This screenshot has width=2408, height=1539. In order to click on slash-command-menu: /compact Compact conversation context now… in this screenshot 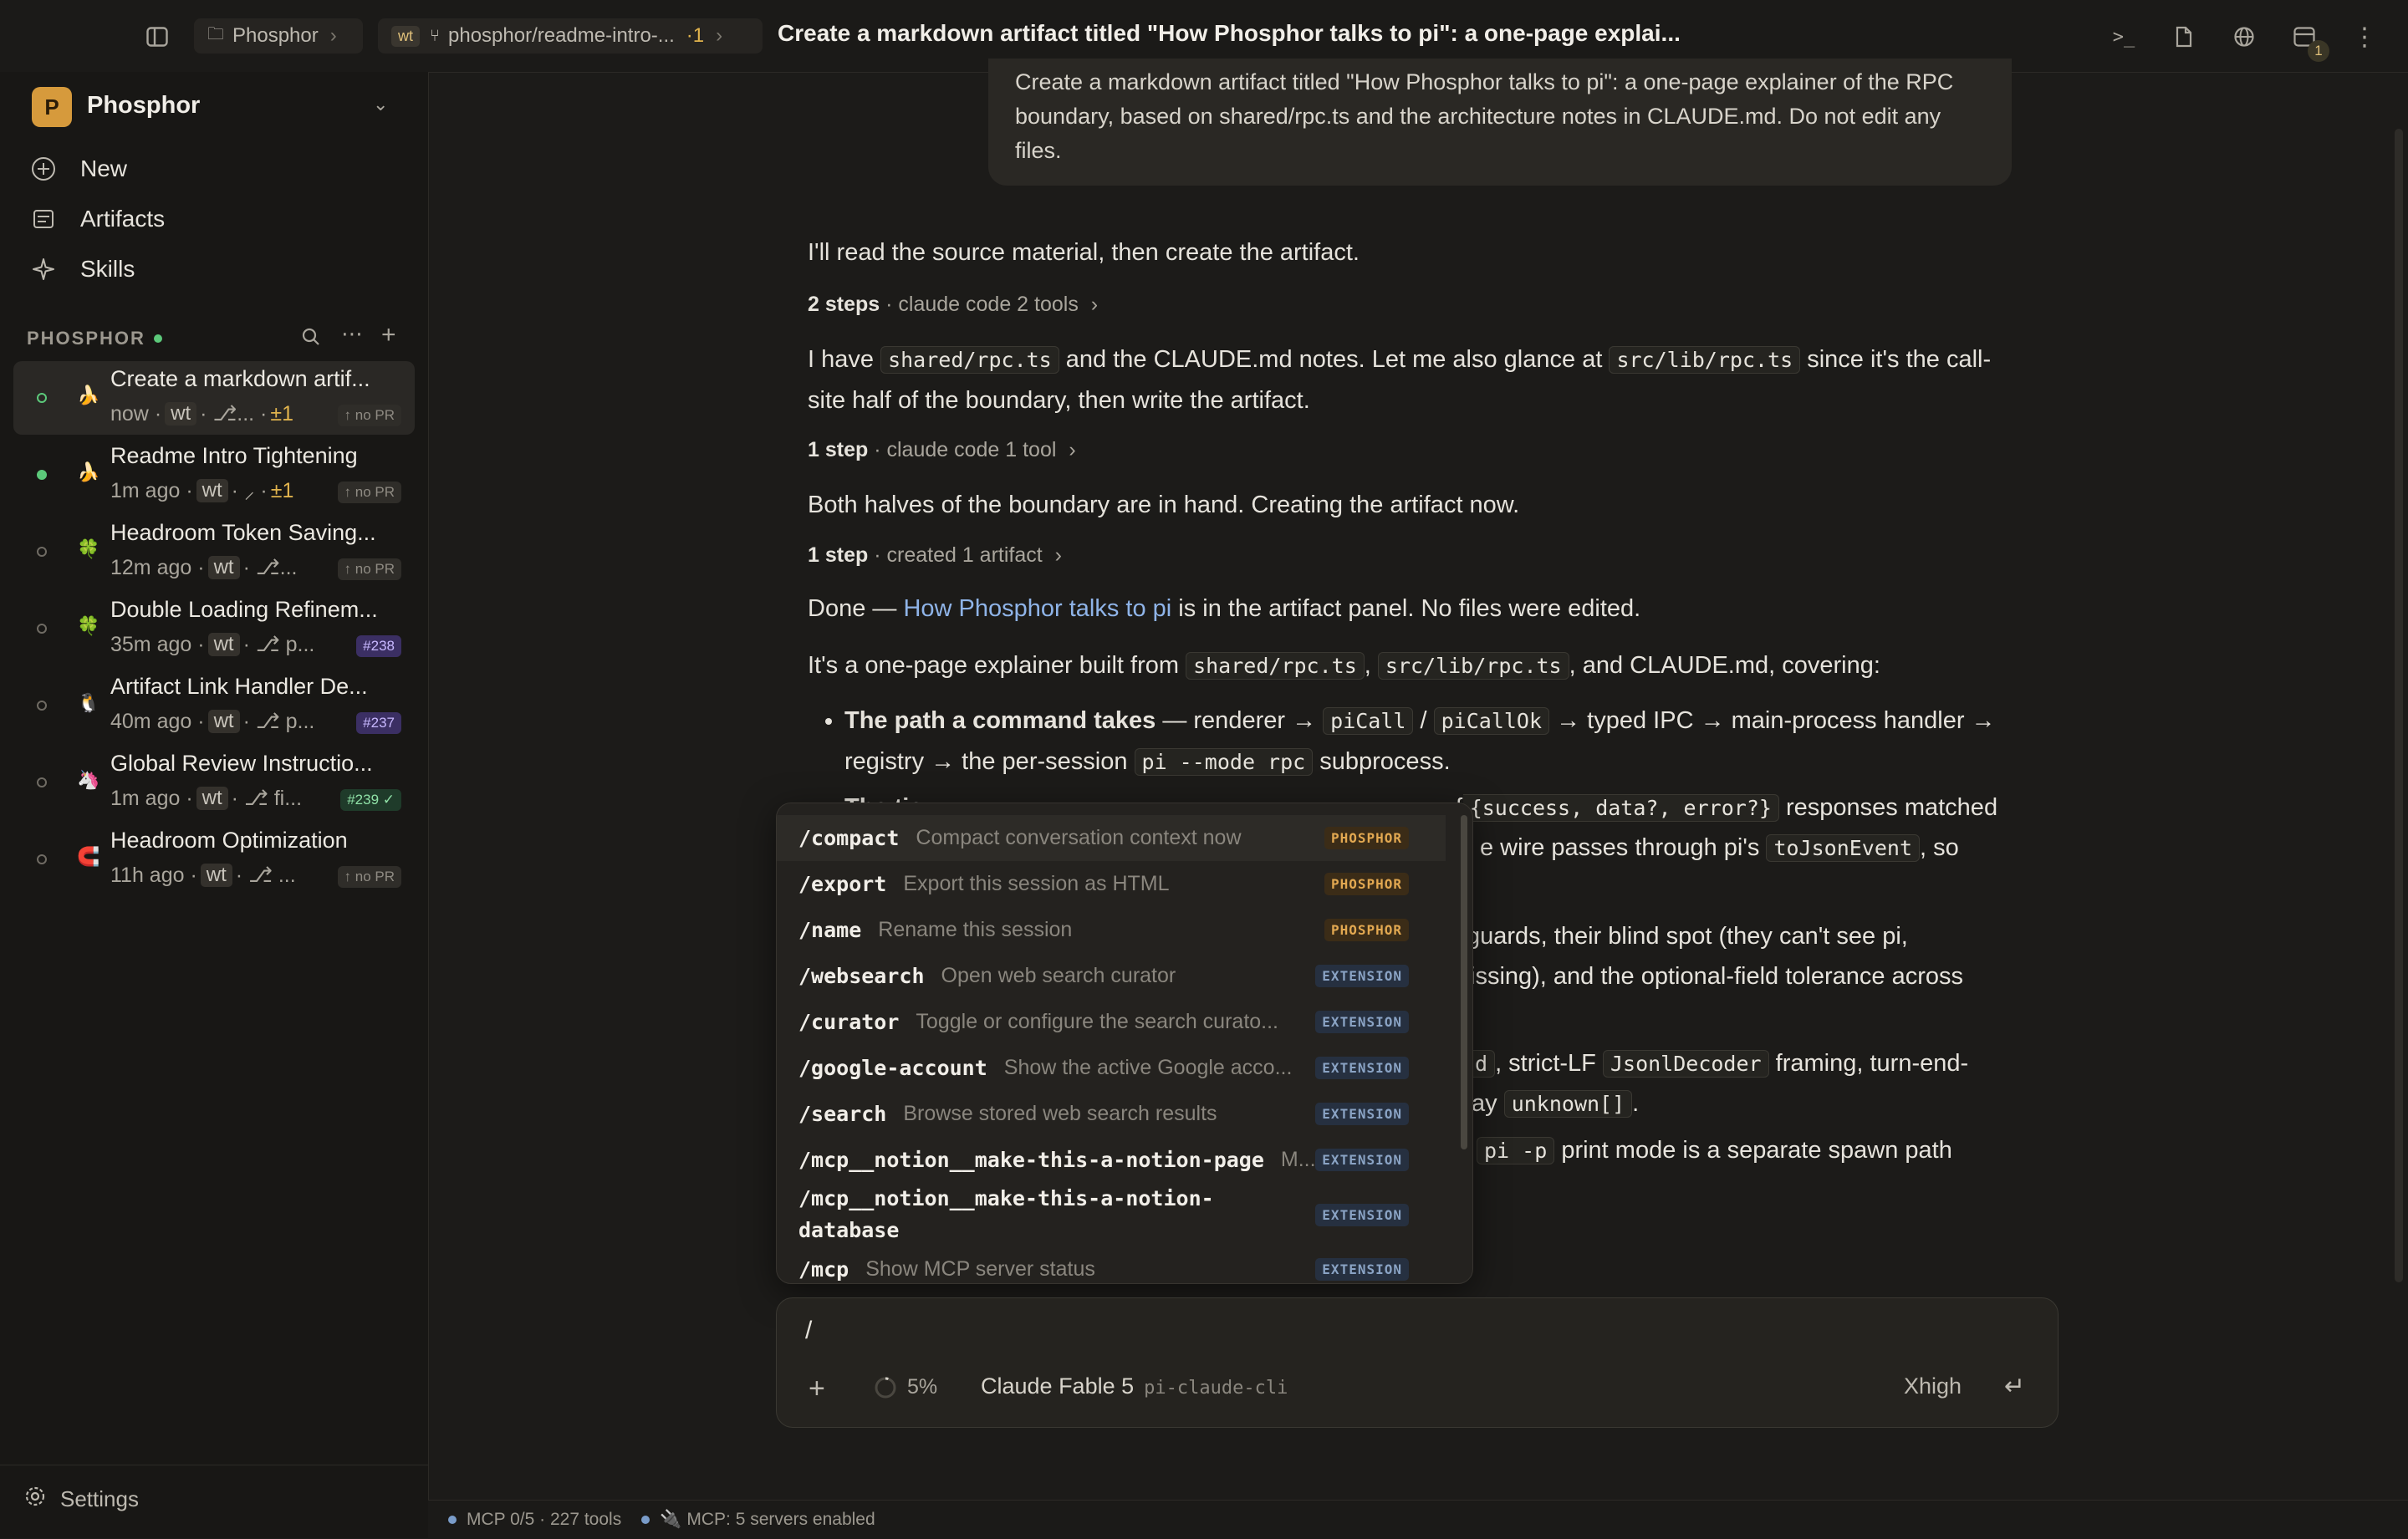, I will do `click(1124, 1043)`.